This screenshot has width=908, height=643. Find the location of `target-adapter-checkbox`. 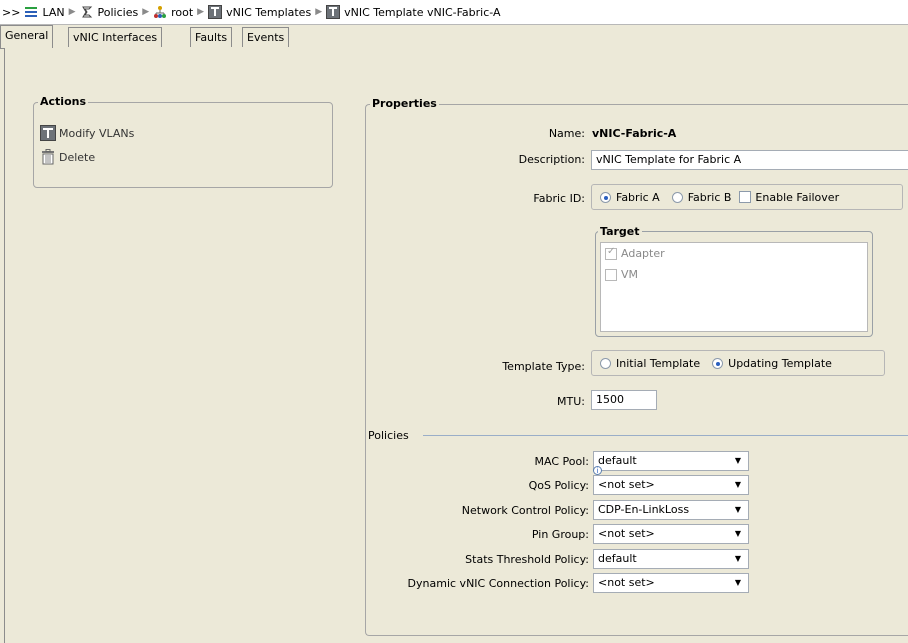

target-adapter-checkbox is located at coordinates (611, 253).